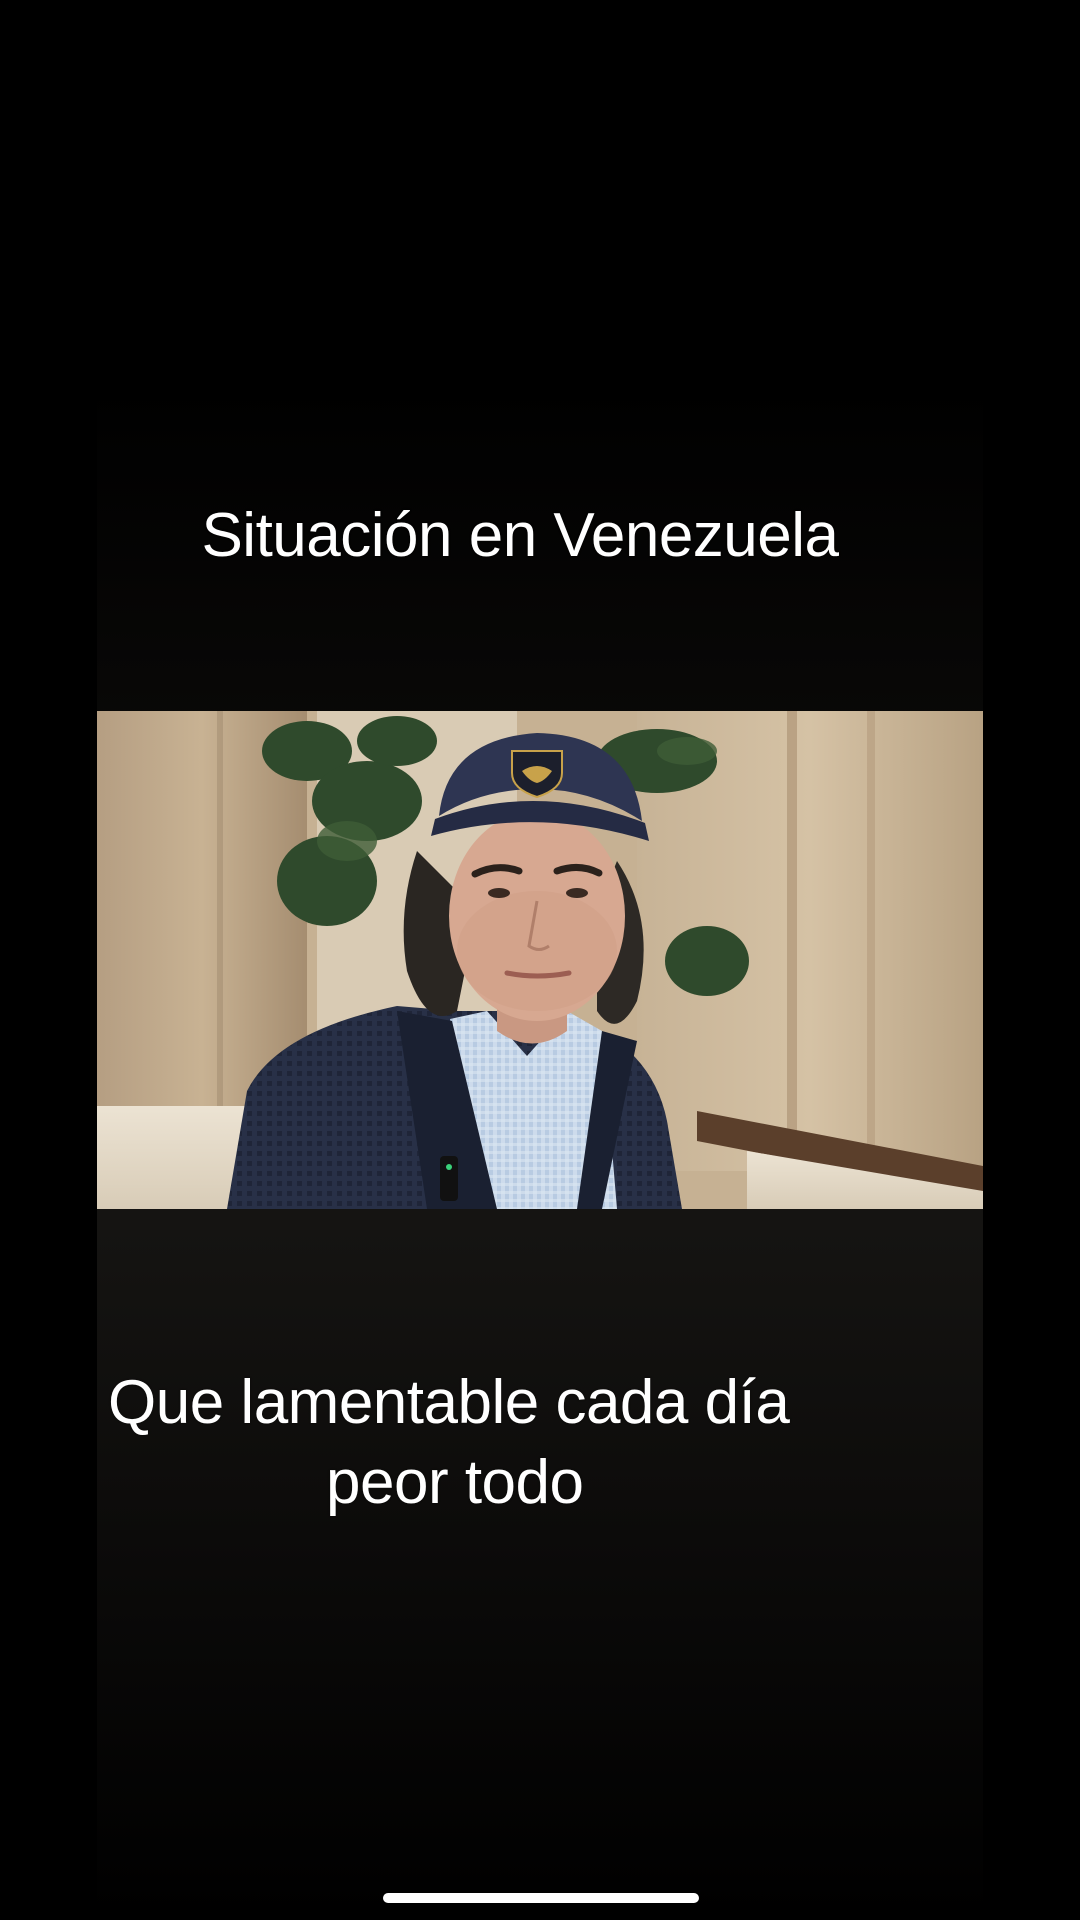 The image size is (1080, 1920). I want to click on caption-comment-line-1: Que lamentable cada día, so click(449, 1402).